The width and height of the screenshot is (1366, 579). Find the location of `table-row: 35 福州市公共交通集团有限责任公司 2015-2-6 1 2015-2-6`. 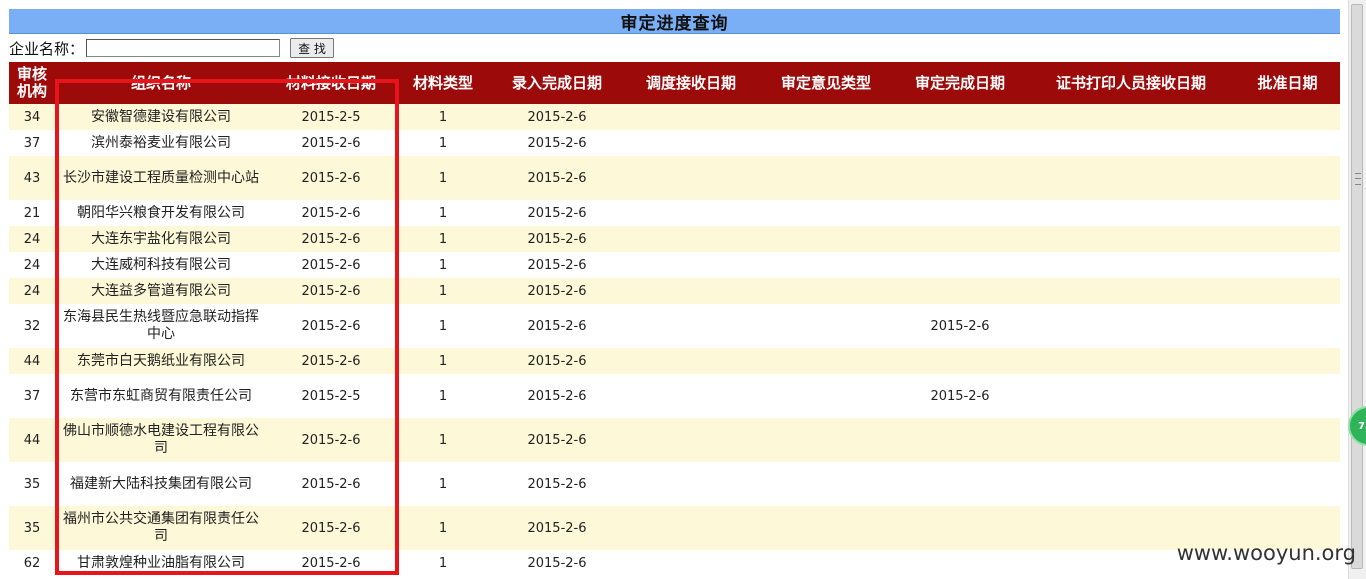

table-row: 35 福州市公共交通集团有限责任公司 2015-2-6 1 2015-2-6 is located at coordinates (674, 528).